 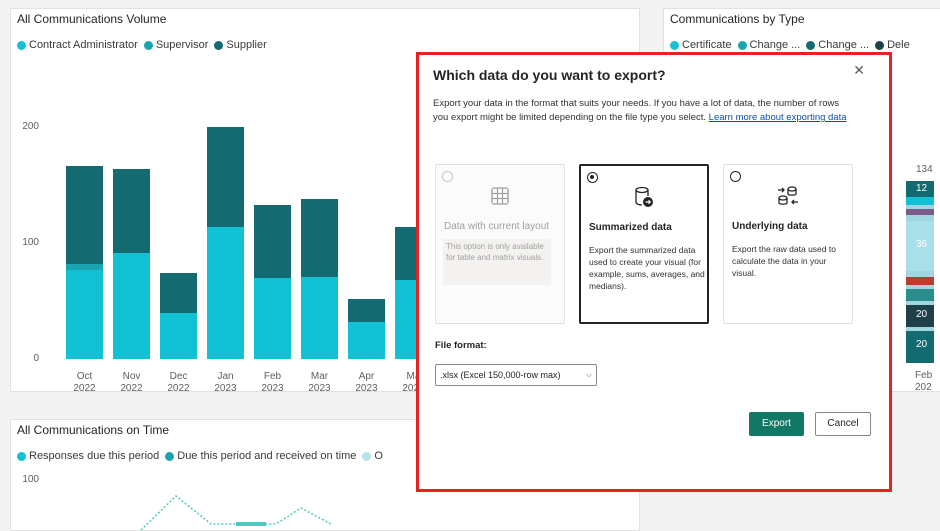 I want to click on segment-label: 36, so click(x=922, y=244).